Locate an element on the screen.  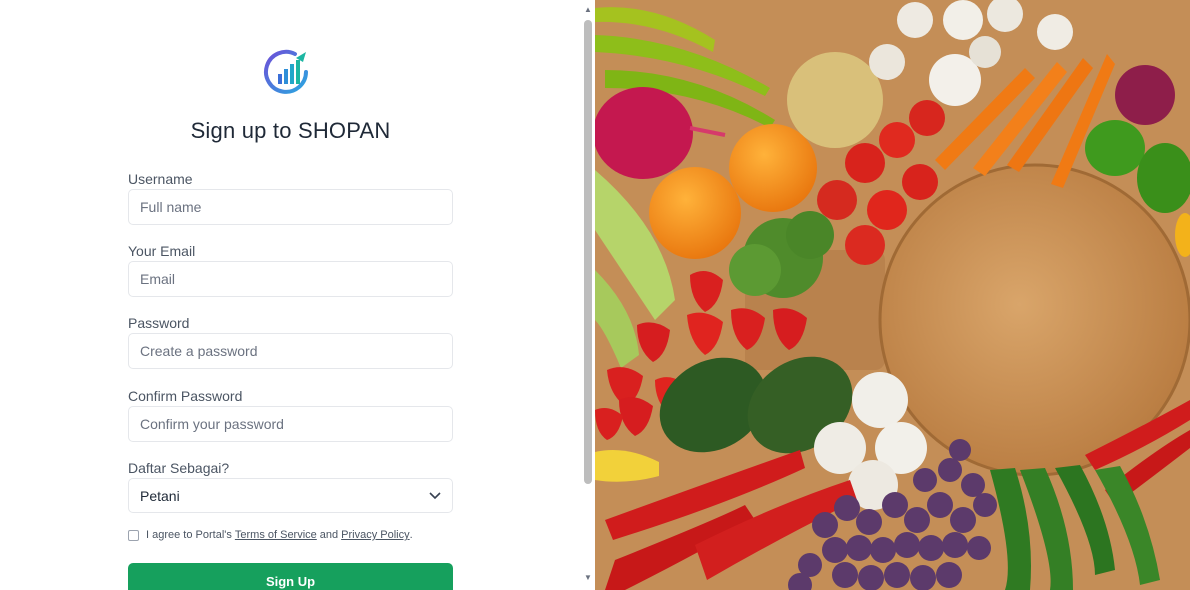
agree-checkbox is located at coordinates (133, 535).